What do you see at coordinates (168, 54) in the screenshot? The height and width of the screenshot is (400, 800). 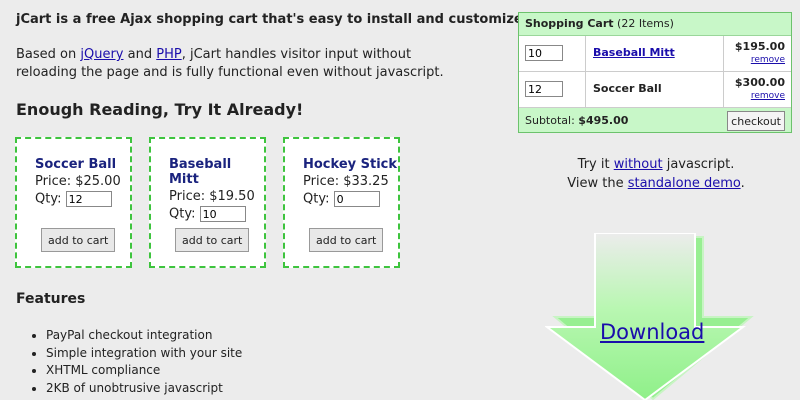 I see `php-link: PHP` at bounding box center [168, 54].